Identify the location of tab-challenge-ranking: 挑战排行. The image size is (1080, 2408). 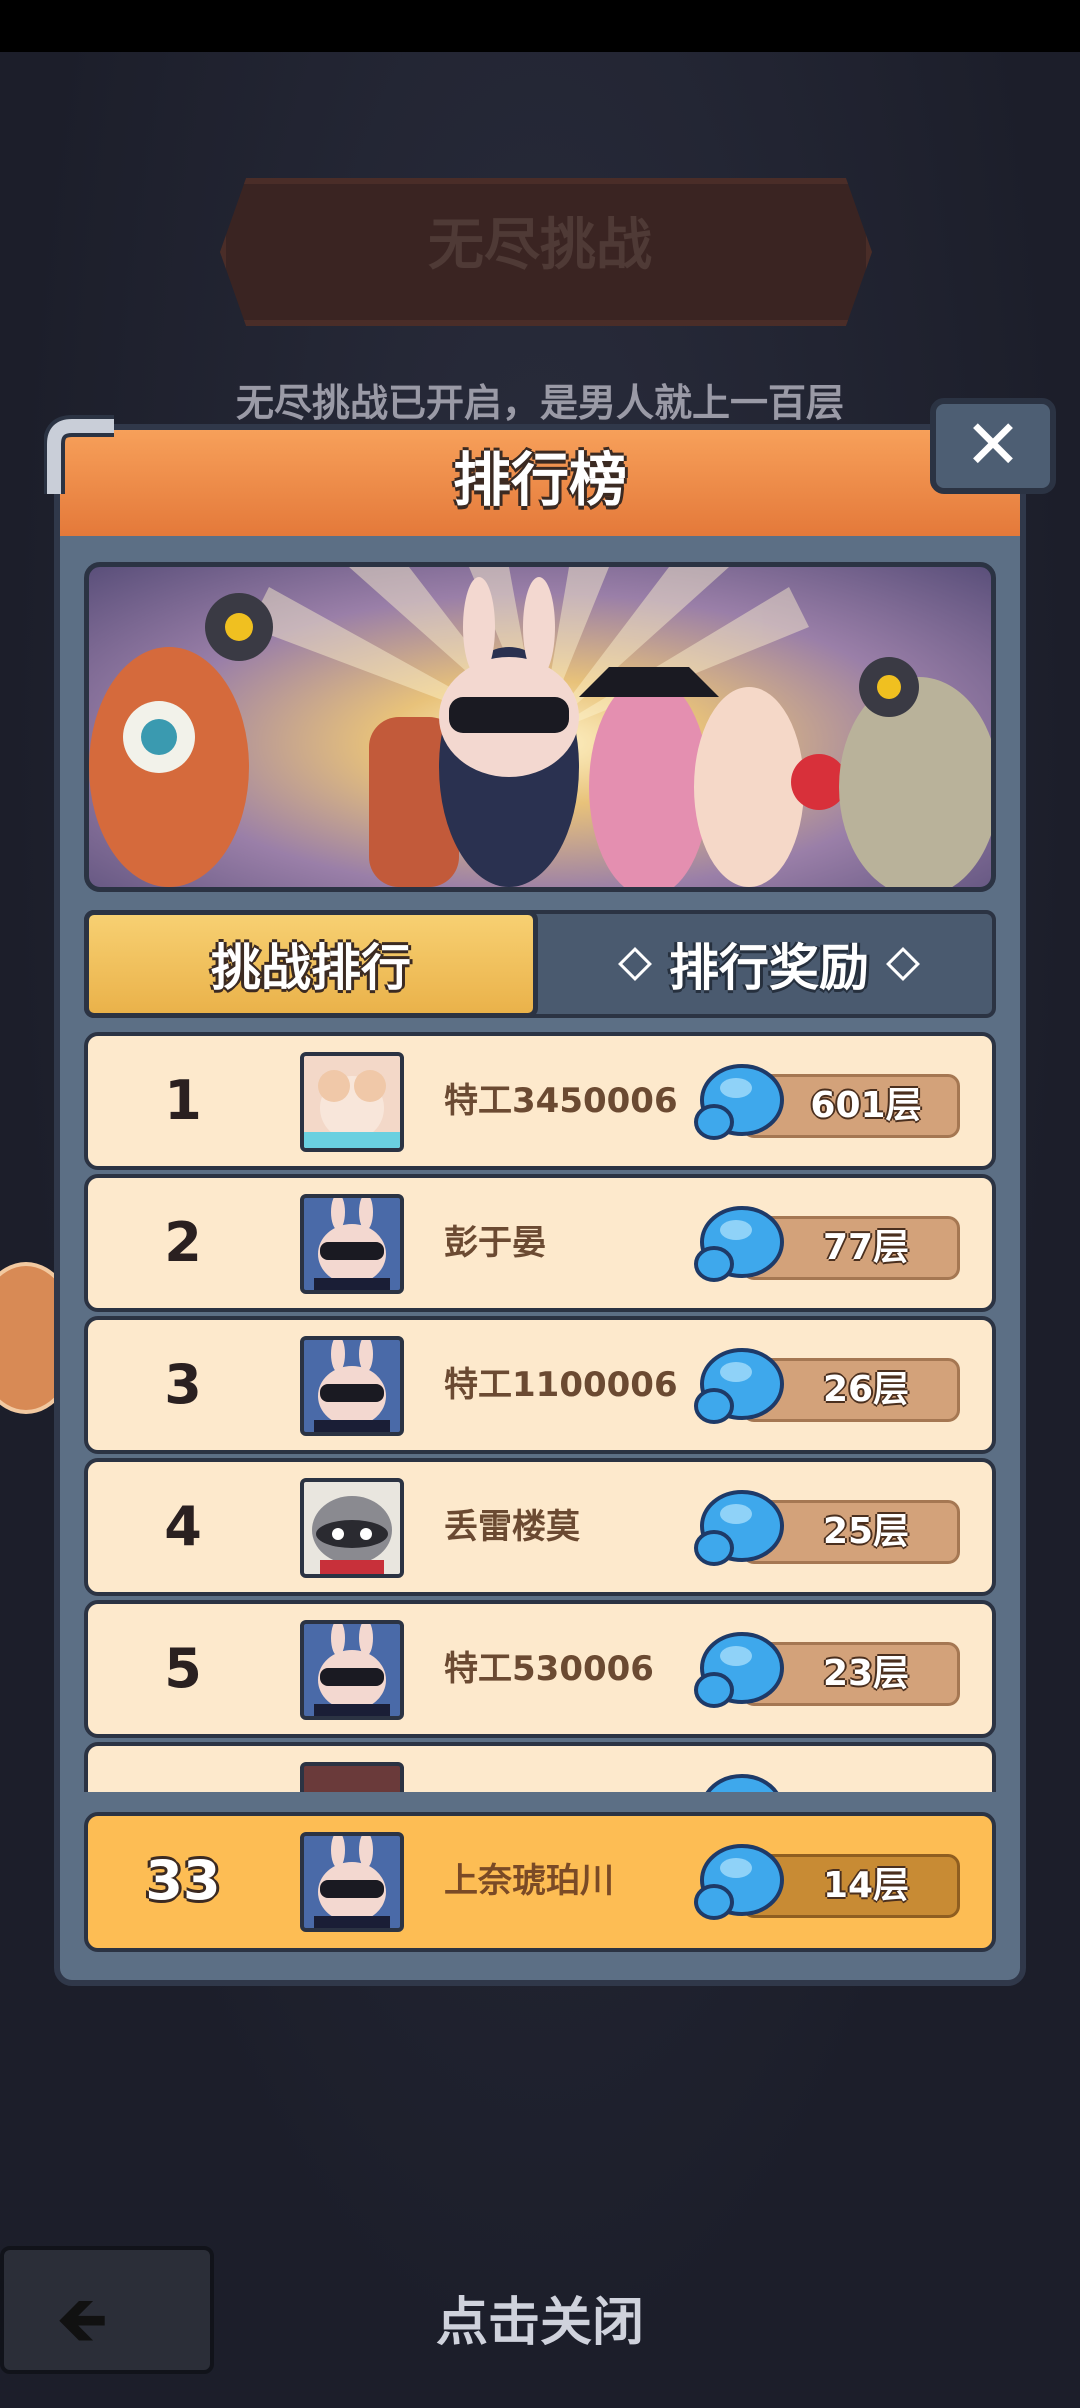
(311, 964).